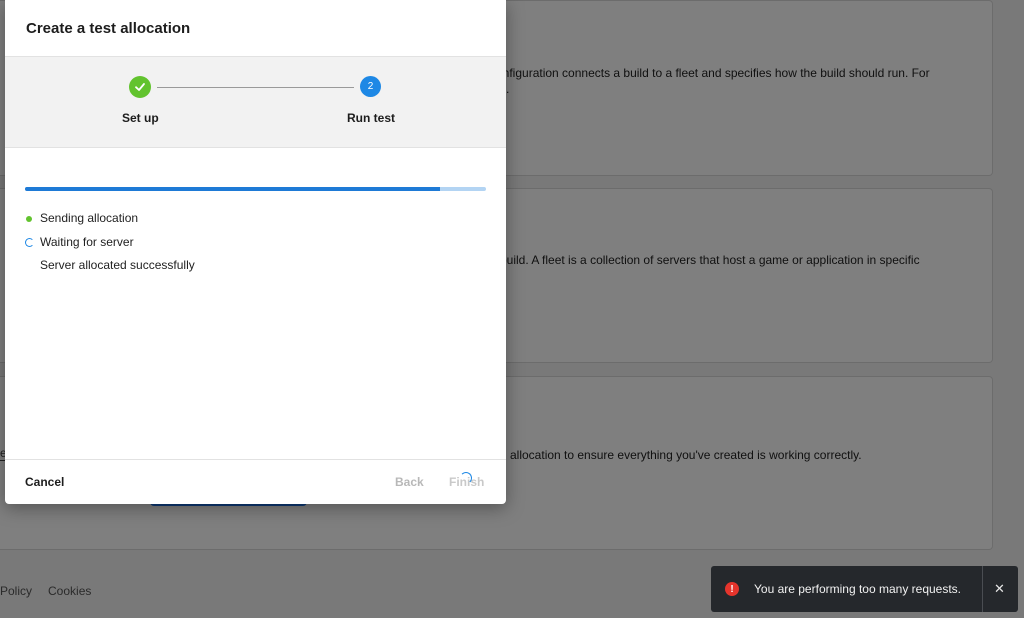  I want to click on toast-divider, so click(982, 589).